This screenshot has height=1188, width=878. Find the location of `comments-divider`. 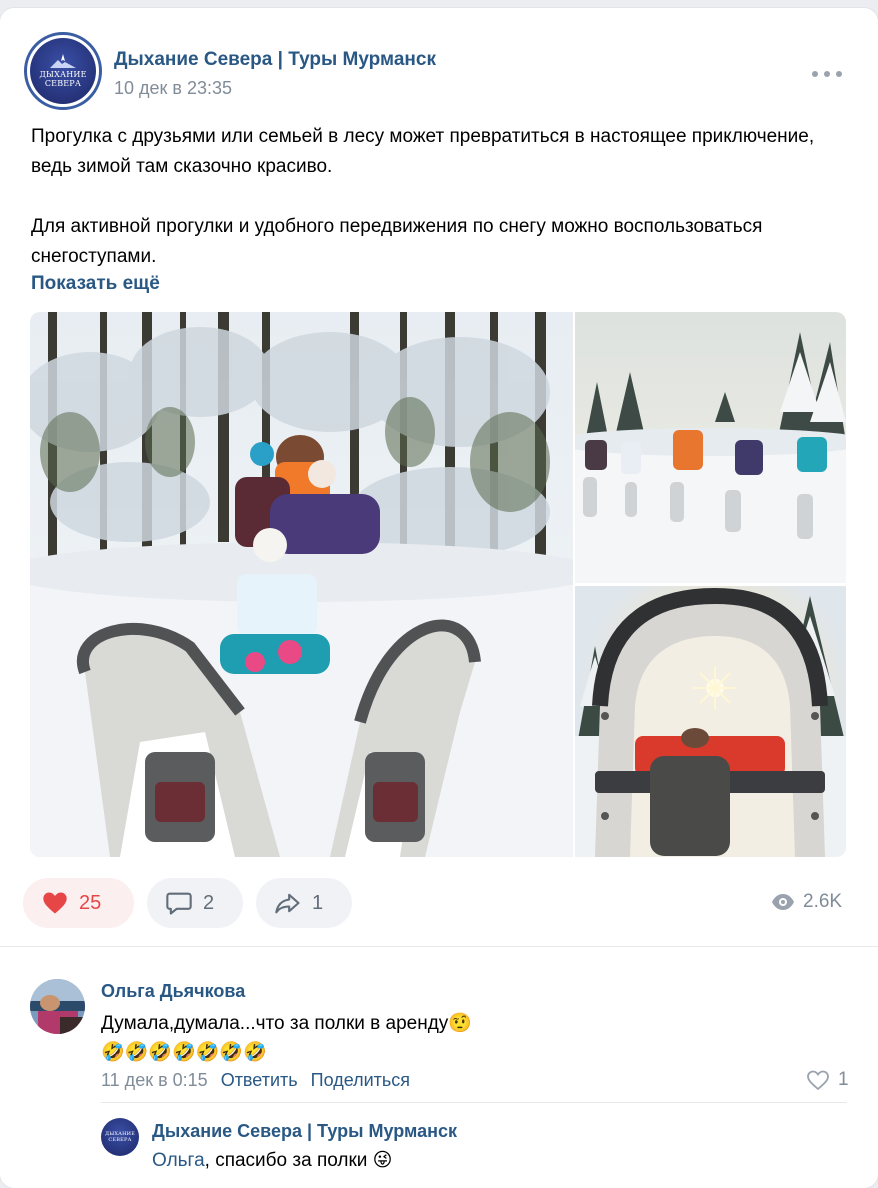

comments-divider is located at coordinates (439, 946).